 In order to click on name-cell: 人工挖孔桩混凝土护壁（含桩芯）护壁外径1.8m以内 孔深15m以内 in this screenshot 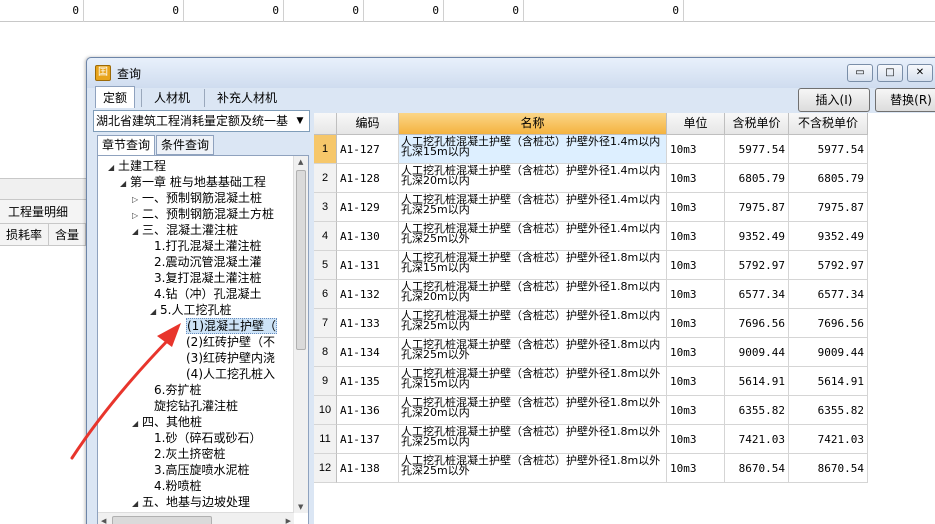, I will do `click(533, 265)`.